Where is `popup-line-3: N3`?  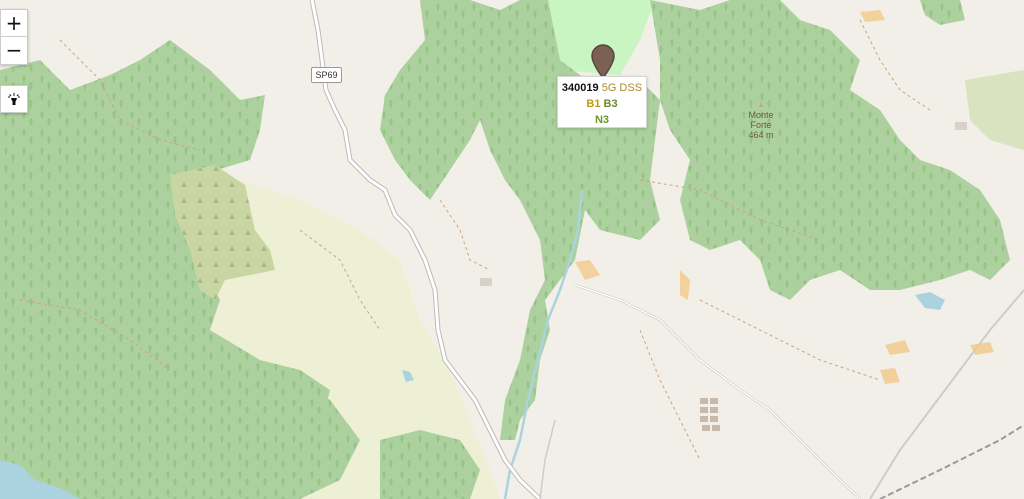 popup-line-3: N3 is located at coordinates (602, 120).